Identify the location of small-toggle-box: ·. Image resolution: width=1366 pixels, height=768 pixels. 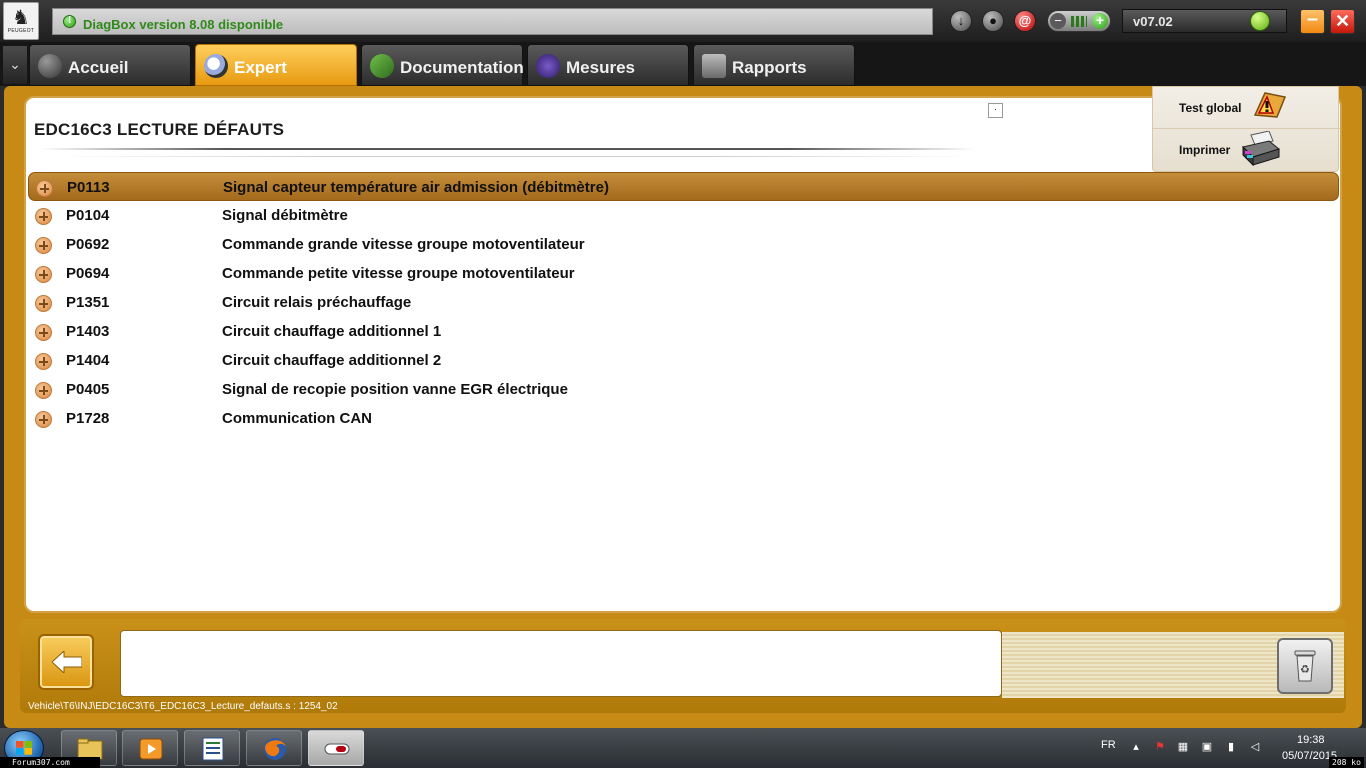
(995, 110).